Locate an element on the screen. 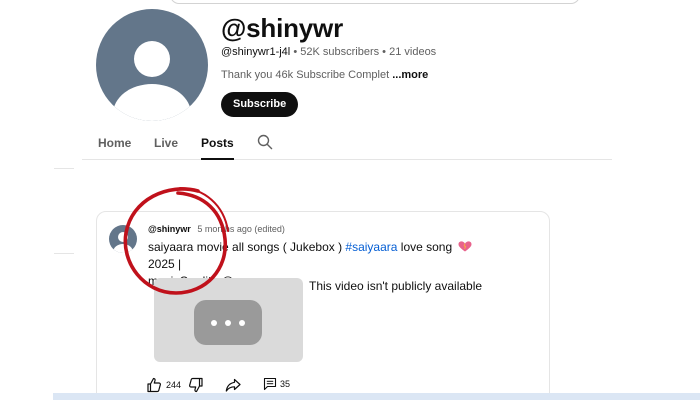 Image resolution: width=700 pixels, height=400 pixels. dislike-button is located at coordinates (196, 385).